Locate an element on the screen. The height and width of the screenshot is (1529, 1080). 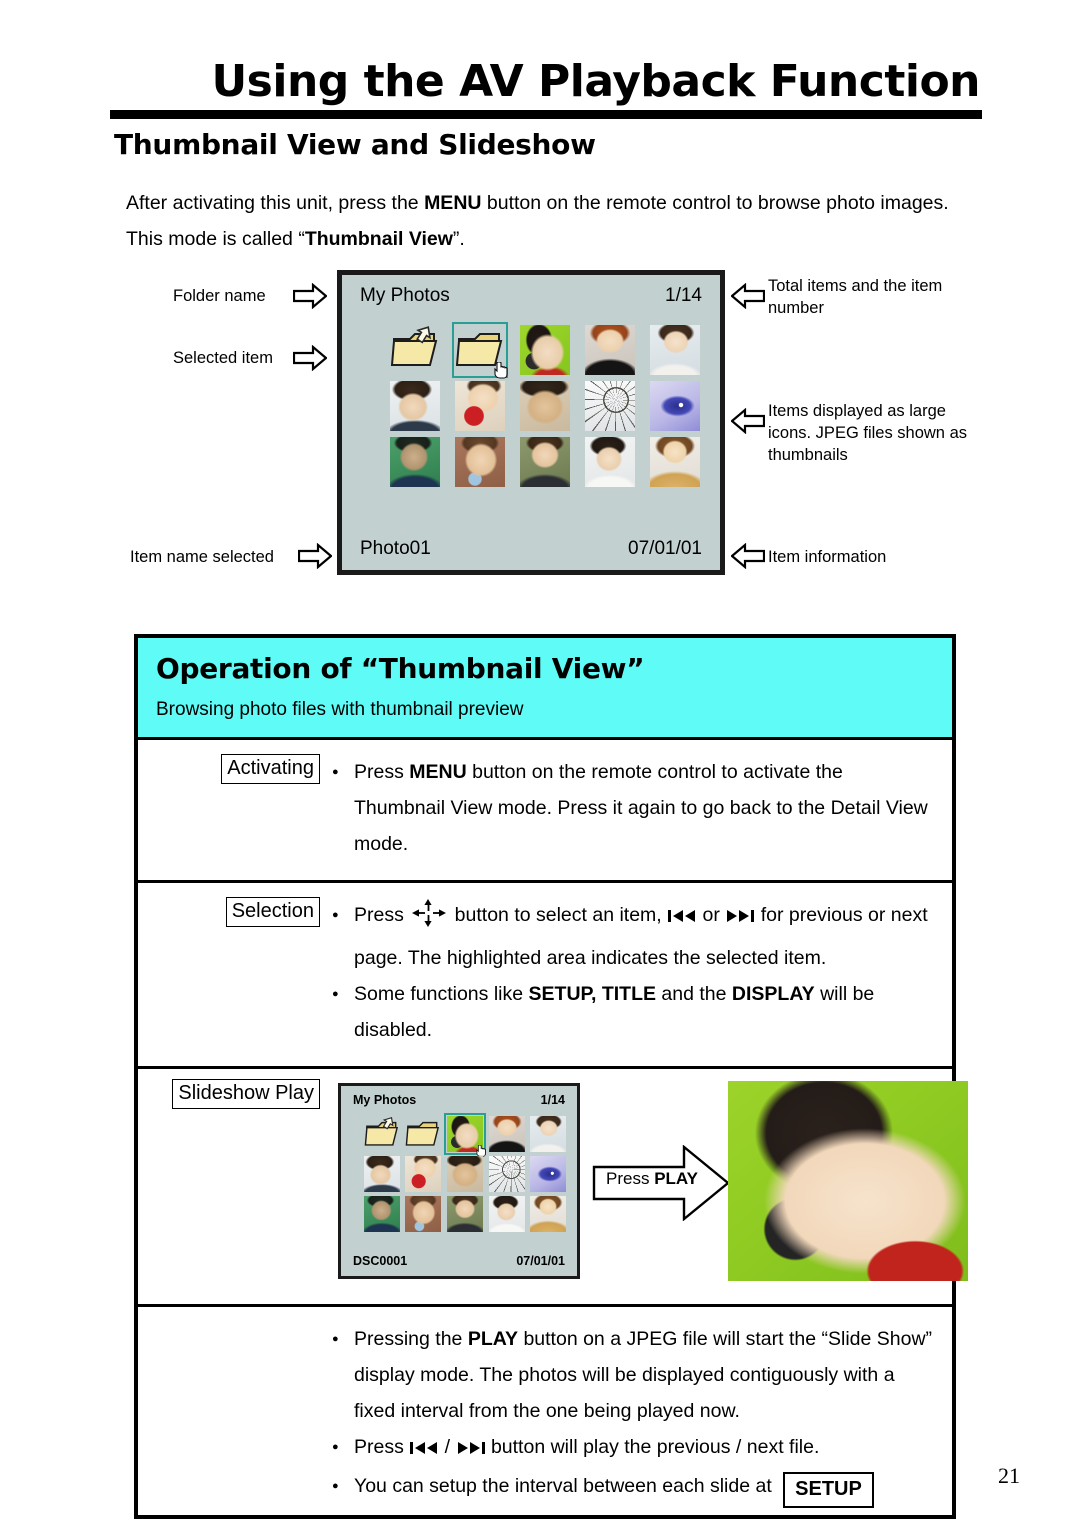
photo-young-man is located at coordinates (381, 1174).